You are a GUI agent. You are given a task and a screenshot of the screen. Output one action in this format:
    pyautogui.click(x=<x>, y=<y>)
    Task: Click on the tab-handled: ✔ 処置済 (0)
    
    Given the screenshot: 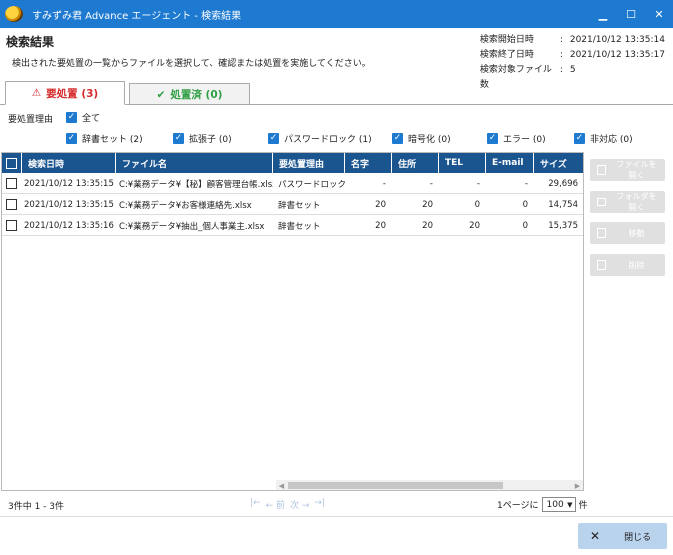 What is the action you would take?
    pyautogui.click(x=189, y=94)
    